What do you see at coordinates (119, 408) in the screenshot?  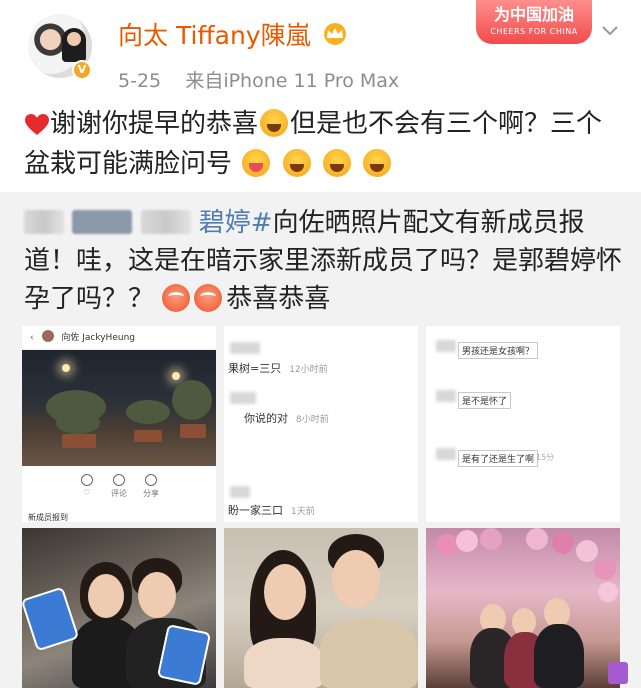 I see `bonsai-photo` at bounding box center [119, 408].